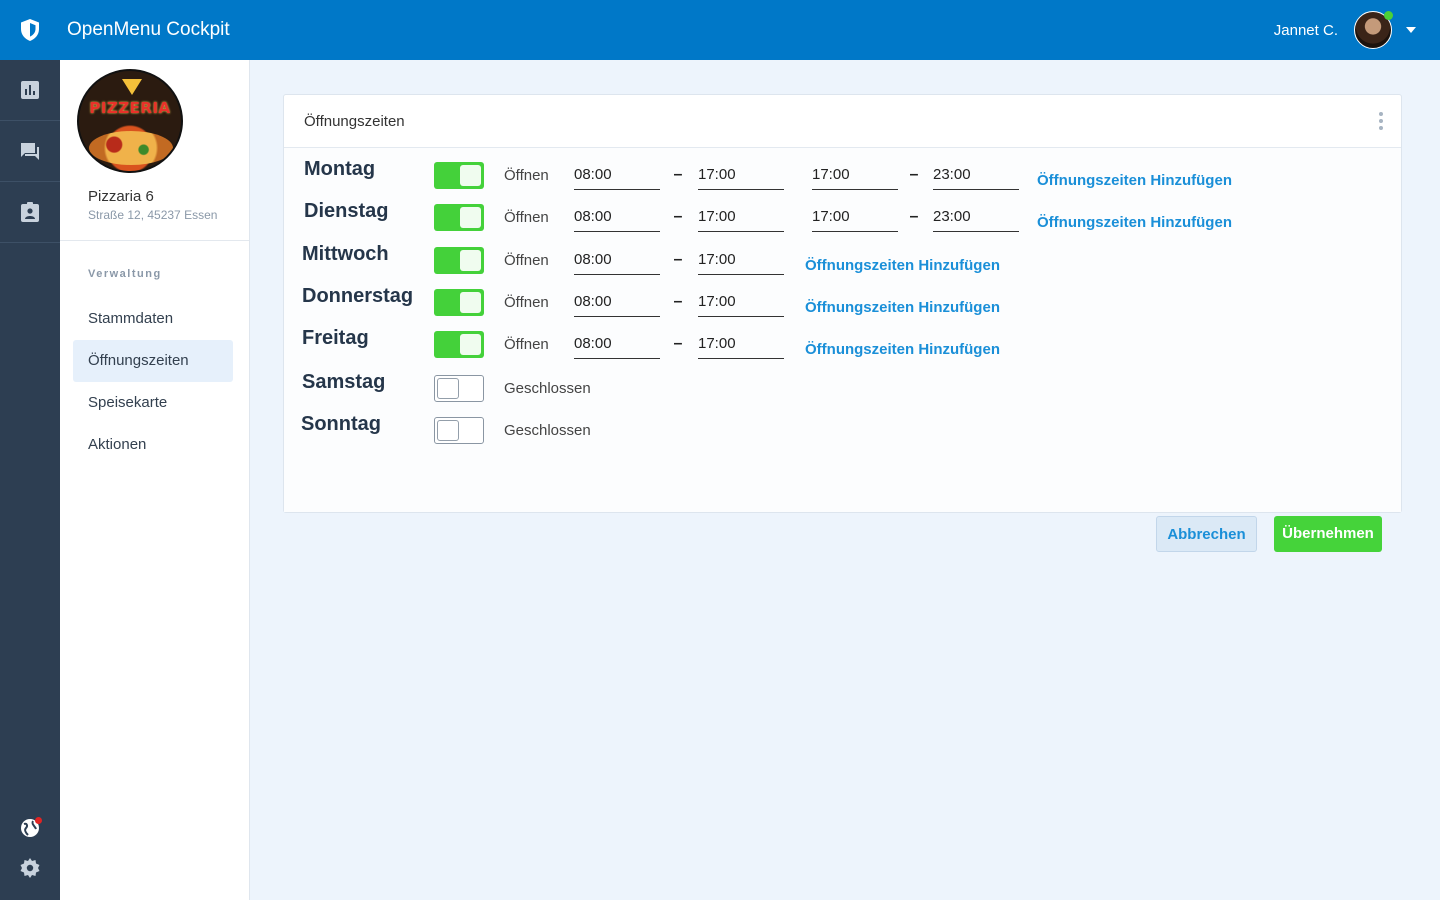 The image size is (1440, 900). Describe the element at coordinates (720, 30) in the screenshot. I see `top-bar: OpenMenu Cockpit Jannet C.` at that location.